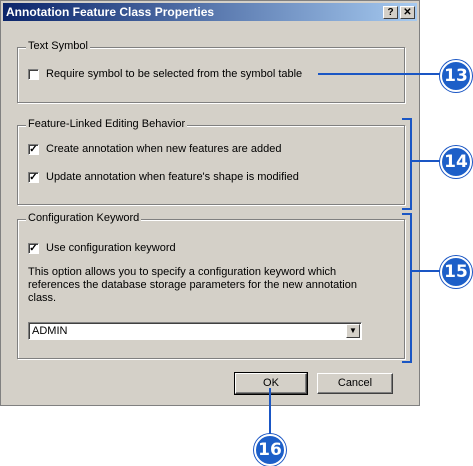 This screenshot has height=466, width=473. Describe the element at coordinates (456, 272) in the screenshot. I see `callout-15-badge: 15` at that location.